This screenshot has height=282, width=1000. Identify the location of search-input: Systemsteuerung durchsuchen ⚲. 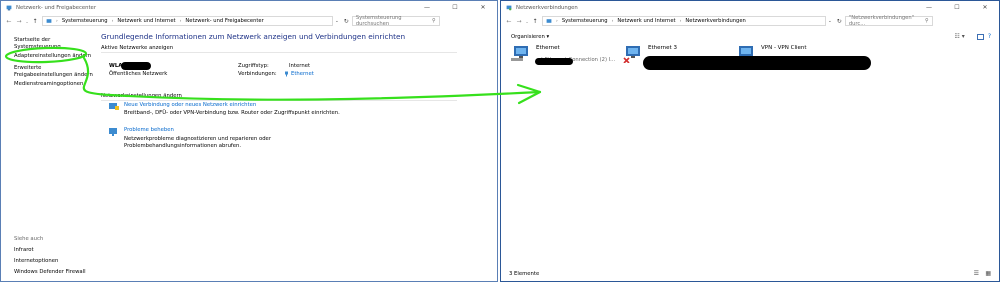
(395, 21).